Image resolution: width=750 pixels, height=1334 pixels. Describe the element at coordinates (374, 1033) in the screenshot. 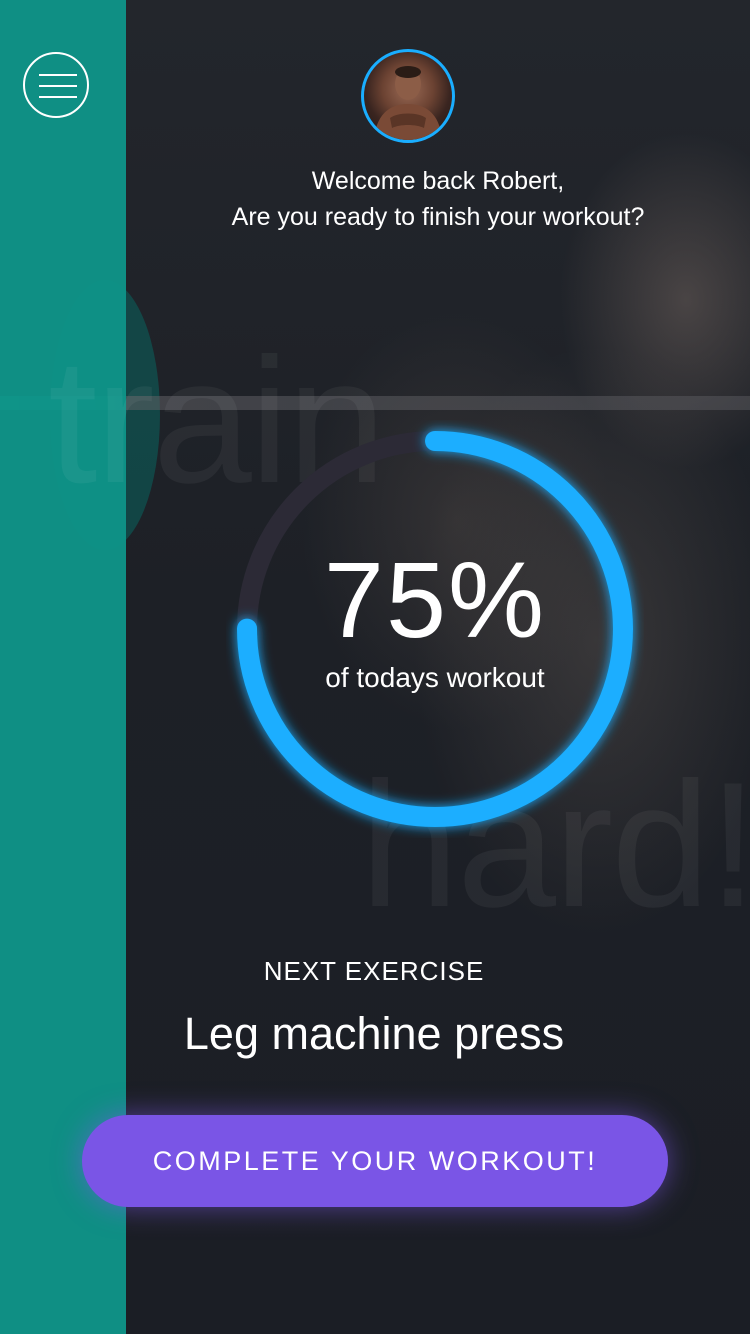

I see `next-exercise-name: Leg machine press` at that location.